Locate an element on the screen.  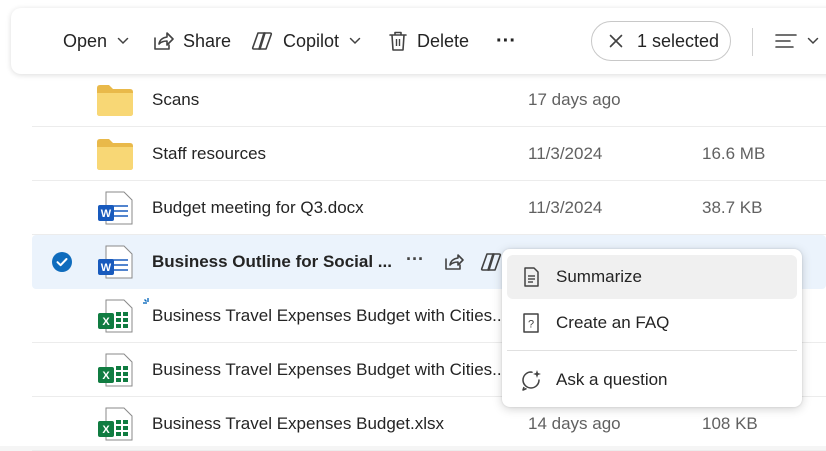
open-button: Open is located at coordinates (96, 41).